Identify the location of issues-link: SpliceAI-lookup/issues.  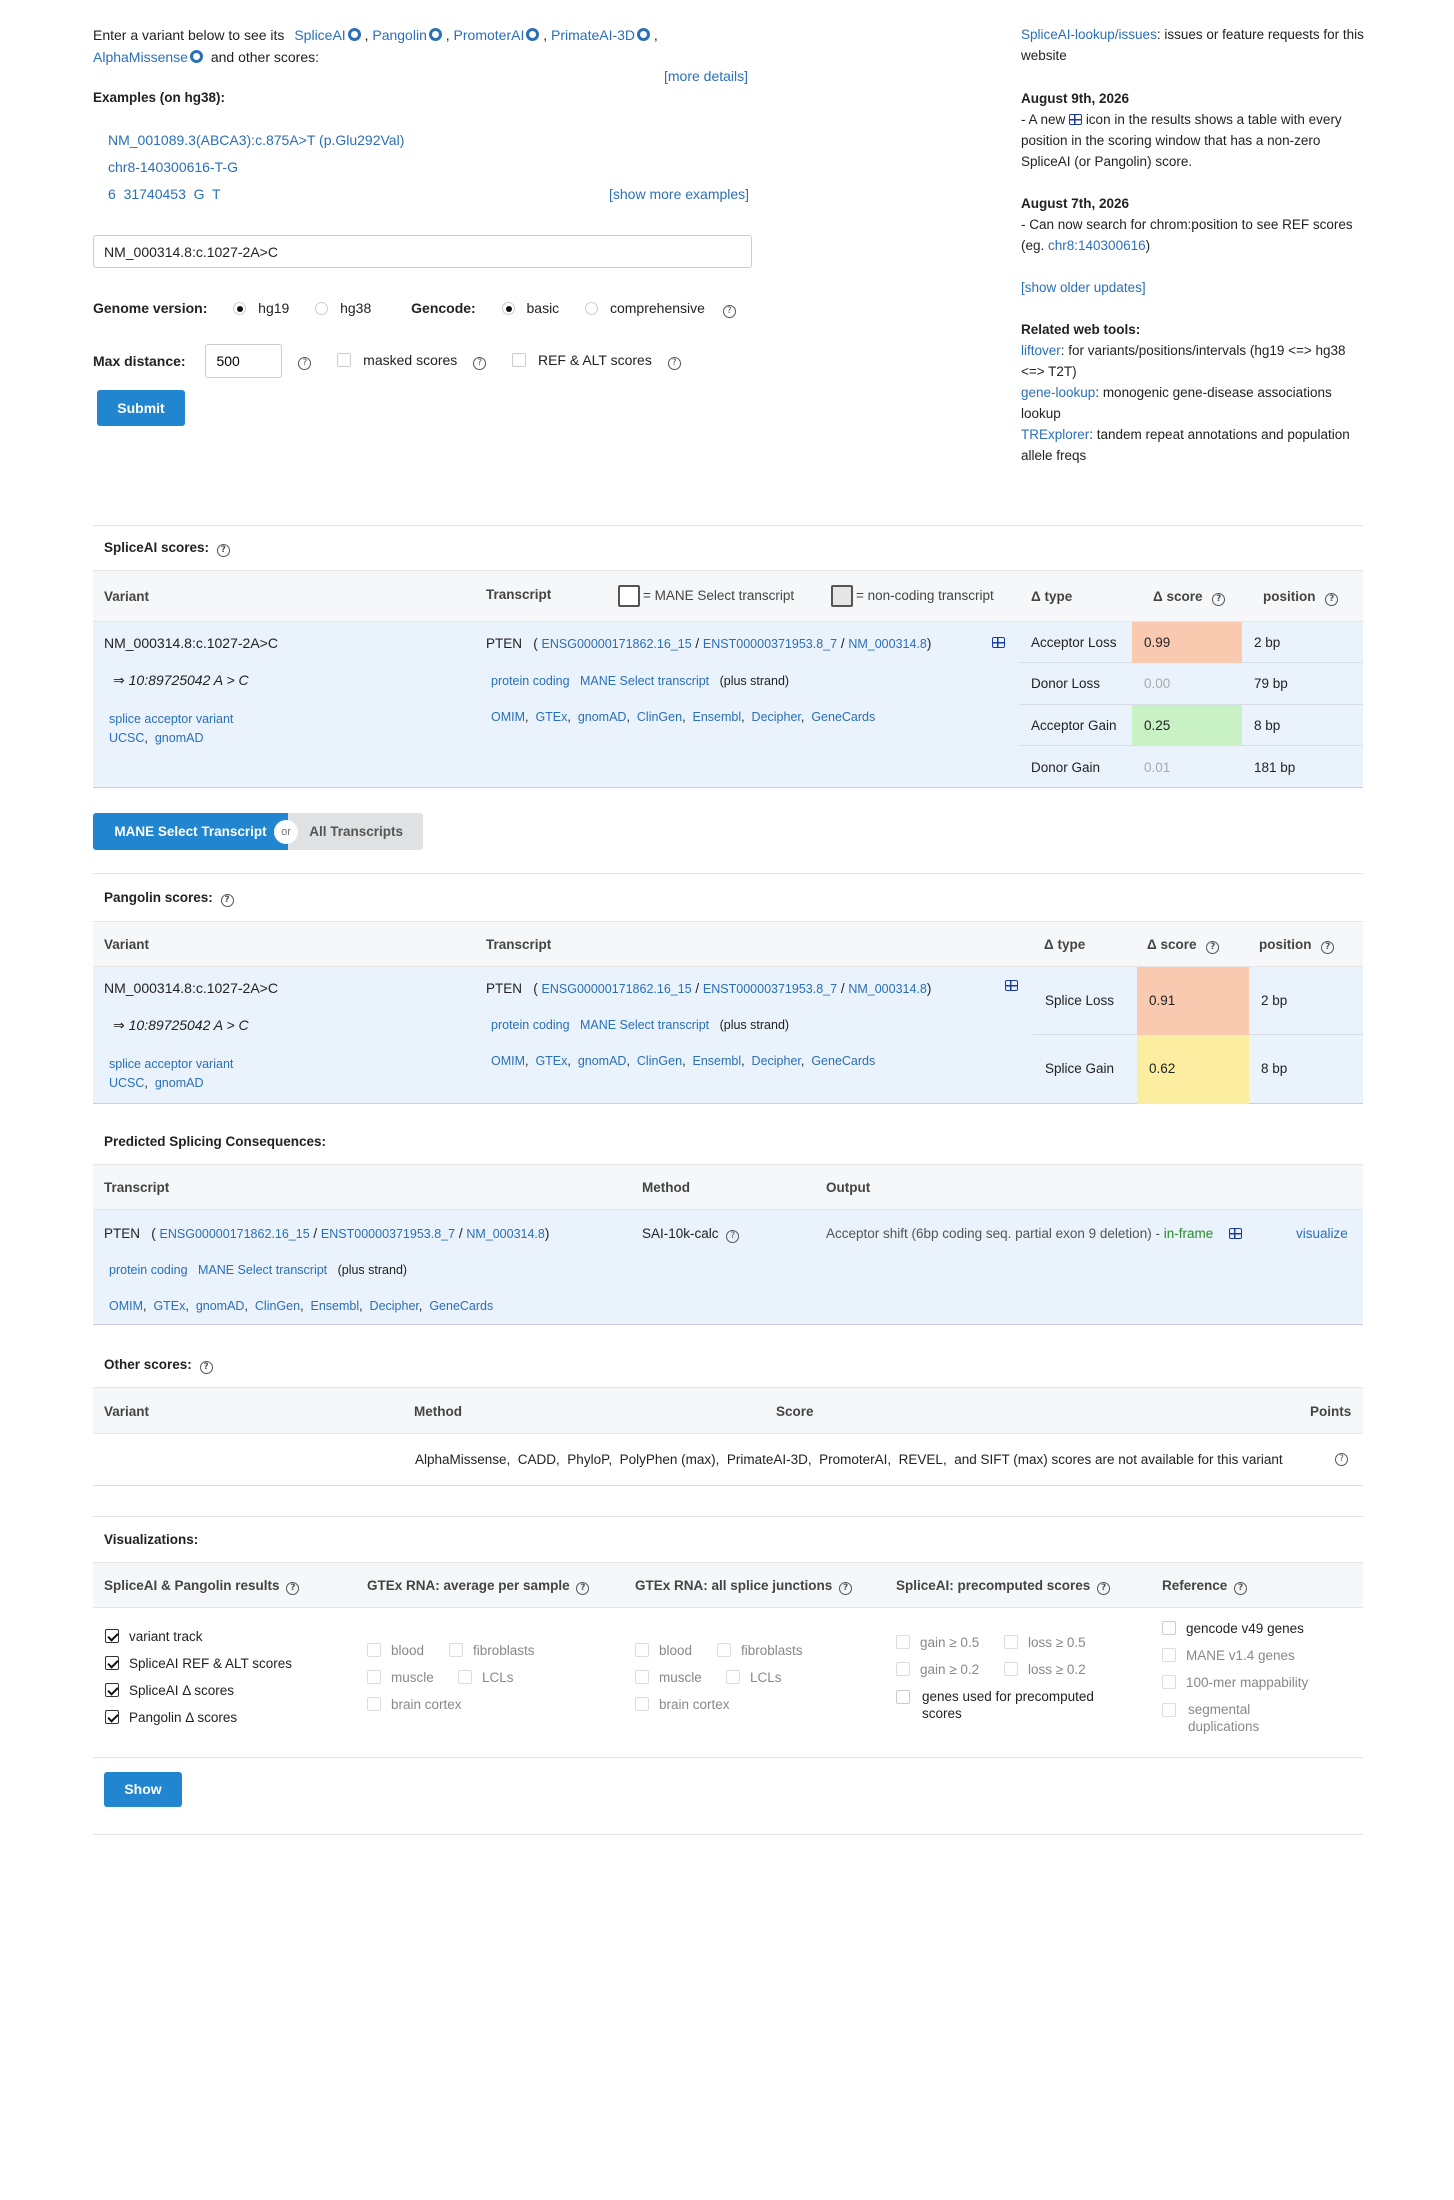
(1089, 34).